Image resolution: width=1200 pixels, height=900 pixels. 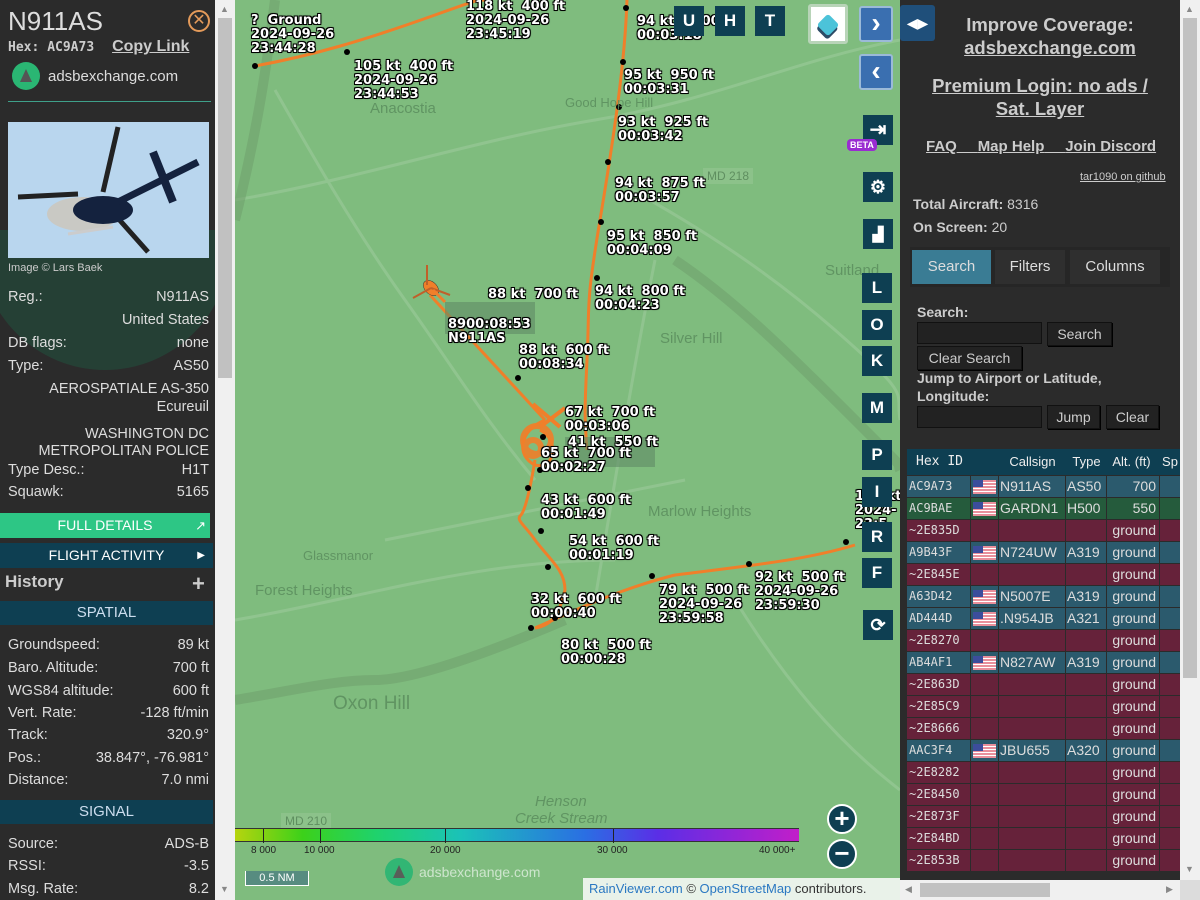 I want to click on on-screen-label: On Screen:, so click(x=950, y=227).